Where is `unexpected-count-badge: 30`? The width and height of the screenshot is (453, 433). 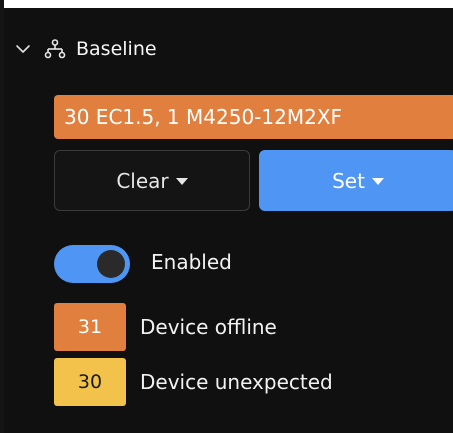
unexpected-count-badge: 30 is located at coordinates (90, 382).